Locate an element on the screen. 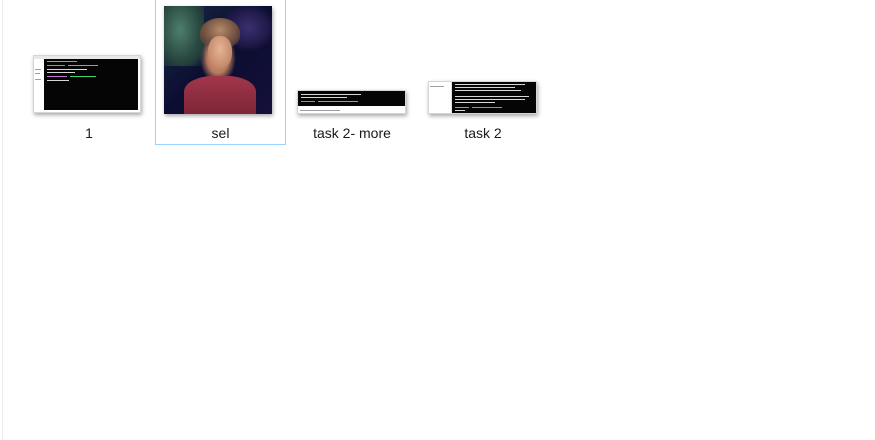 The height and width of the screenshot is (440, 875). window-footer-text is located at coordinates (320, 110).